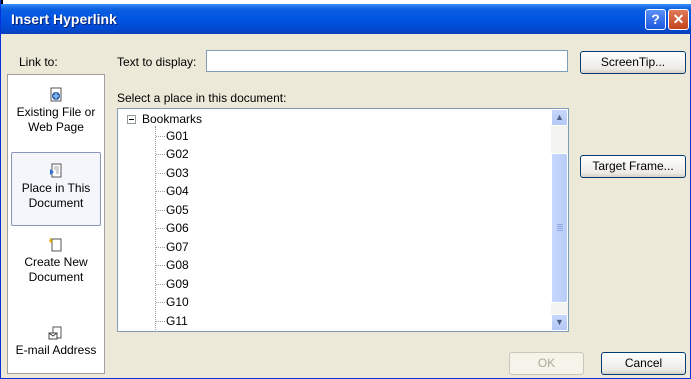 The width and height of the screenshot is (691, 379). What do you see at coordinates (56, 127) in the screenshot?
I see `place-existing-file-line2: Web Page` at bounding box center [56, 127].